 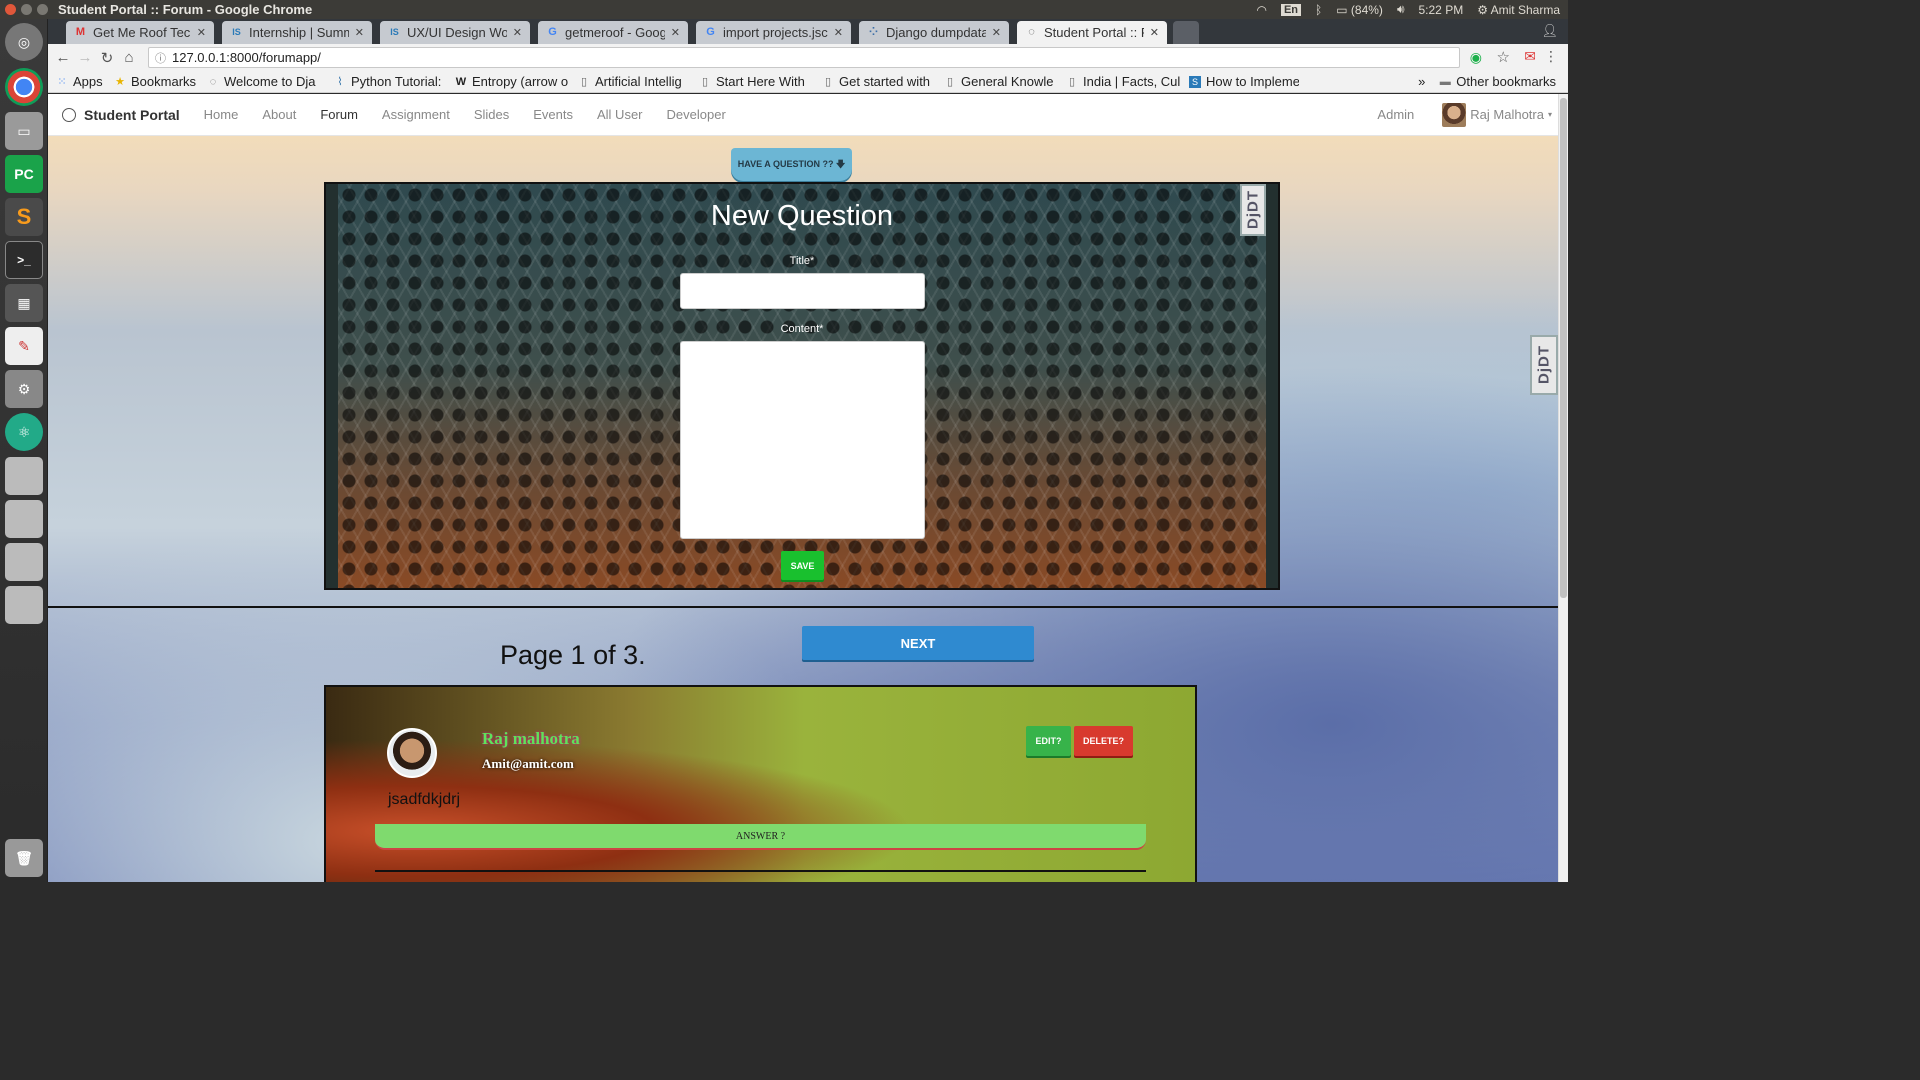 I want to click on debug-toolbar-toggle: DjDT, so click(x=1253, y=210).